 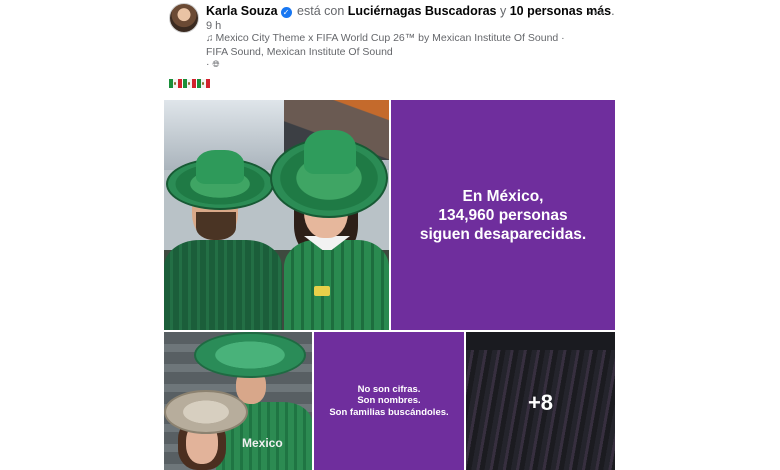 I want to click on photo-sombrero-crown-left, so click(x=220, y=167).